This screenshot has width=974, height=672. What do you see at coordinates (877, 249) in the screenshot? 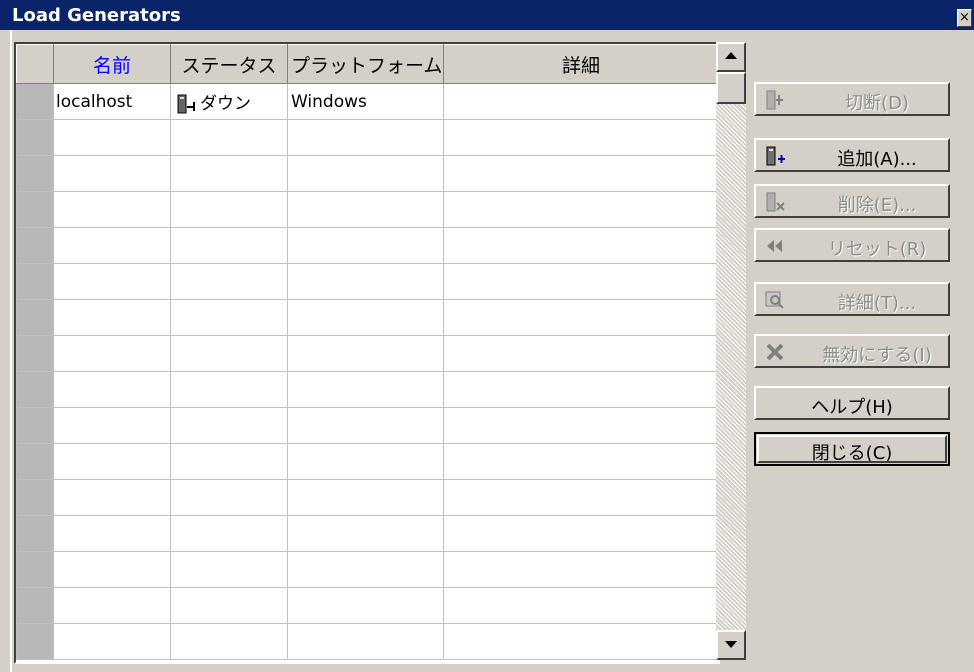
I see `reset-label: リセット(R)` at bounding box center [877, 249].